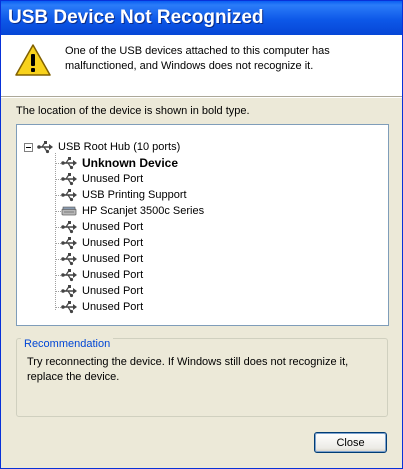 Image resolution: width=403 pixels, height=469 pixels. What do you see at coordinates (136, 17) in the screenshot?
I see `window-title: USB Device Not Recognized` at bounding box center [136, 17].